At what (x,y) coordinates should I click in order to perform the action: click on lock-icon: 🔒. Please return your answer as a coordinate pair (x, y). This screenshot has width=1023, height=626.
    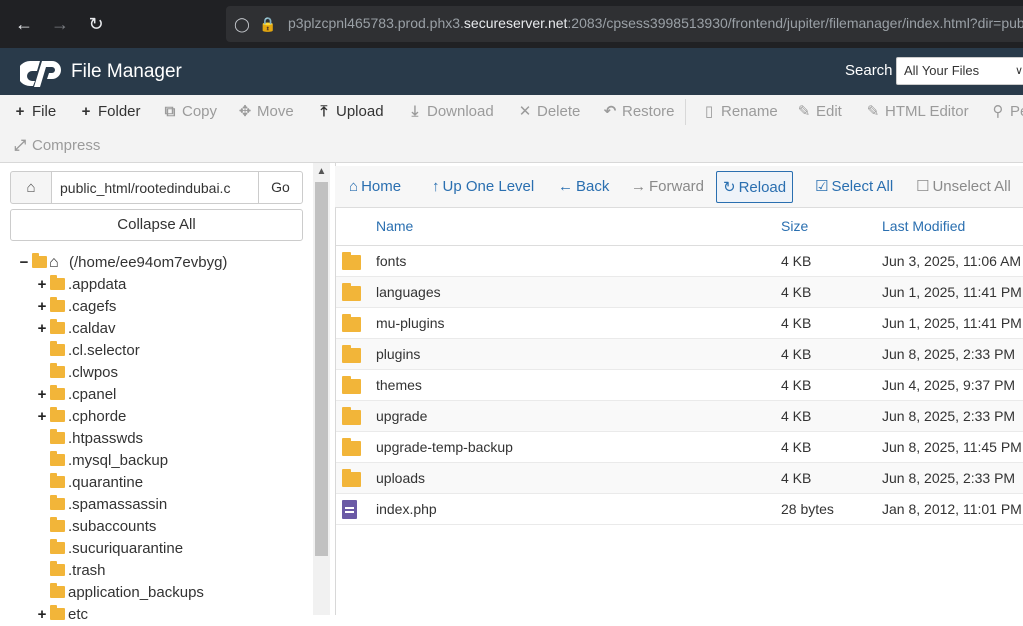
    Looking at the image, I should click on (268, 24).